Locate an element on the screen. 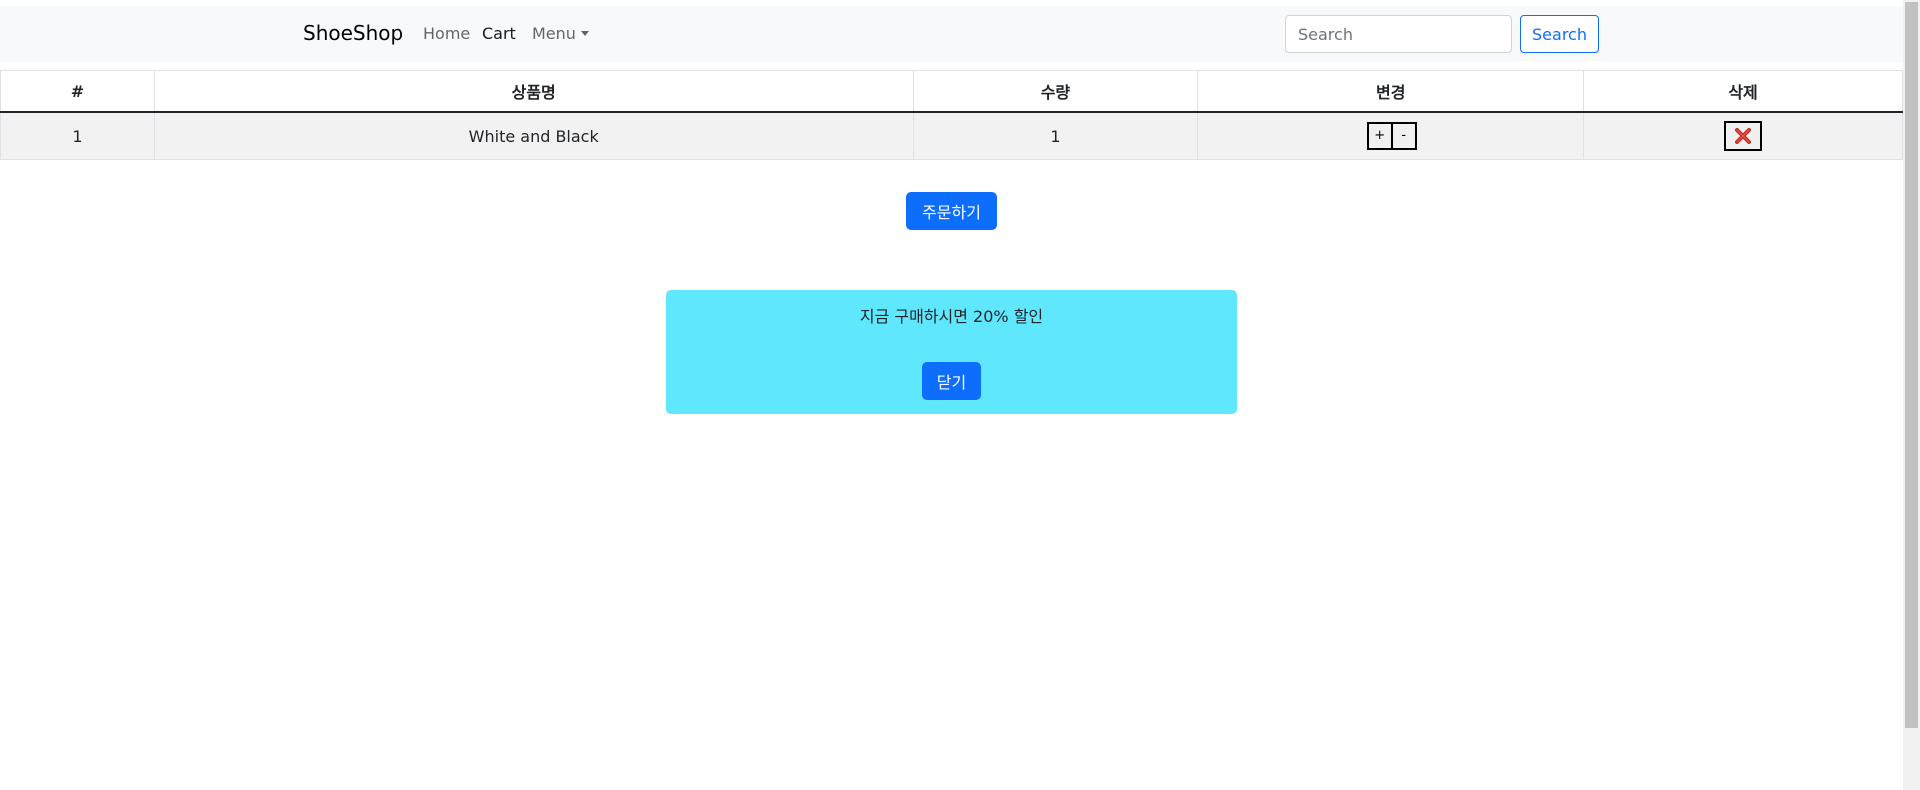 The height and width of the screenshot is (790, 1920). cell-change: + - is located at coordinates (1391, 135).